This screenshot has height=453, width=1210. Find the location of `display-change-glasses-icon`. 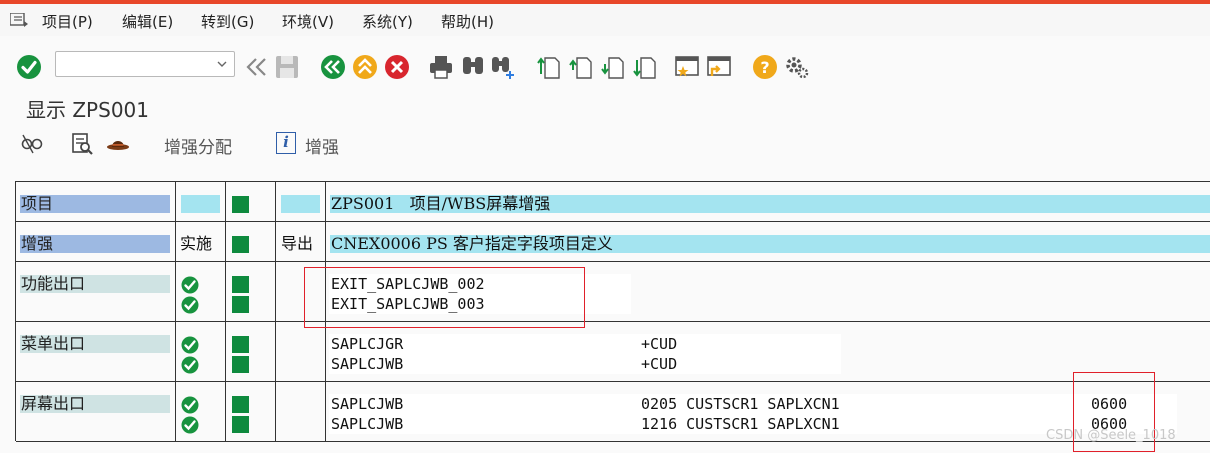

display-change-glasses-icon is located at coordinates (32, 144).